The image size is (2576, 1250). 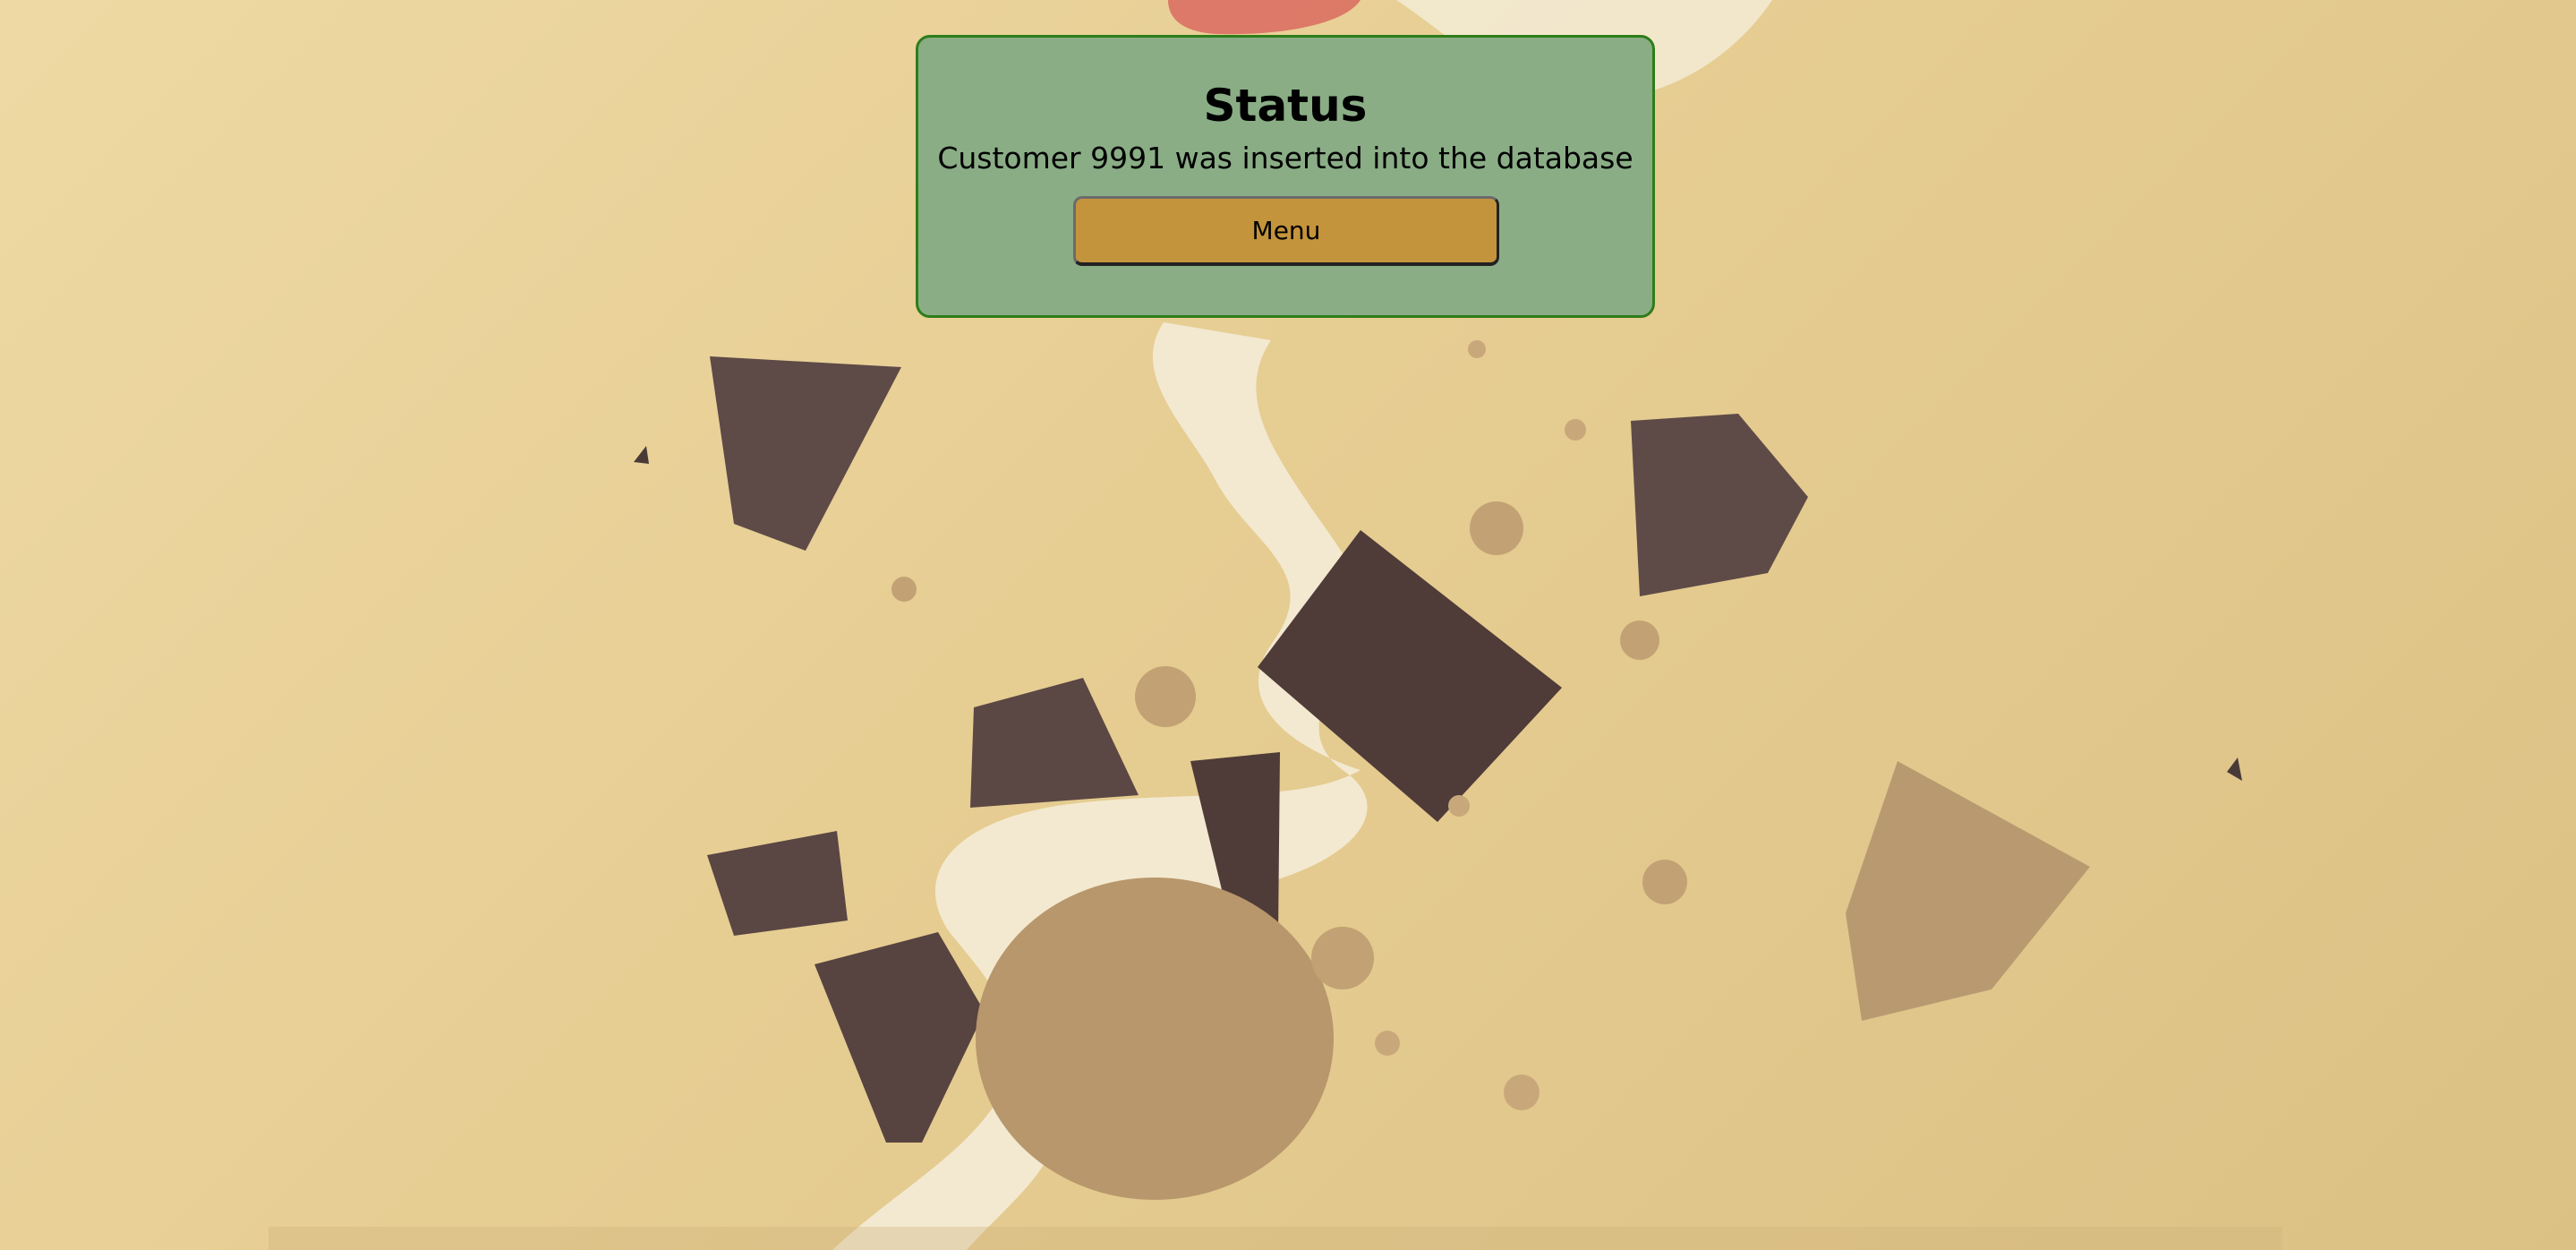 I want to click on cookie-main, so click(x=1155, y=1039).